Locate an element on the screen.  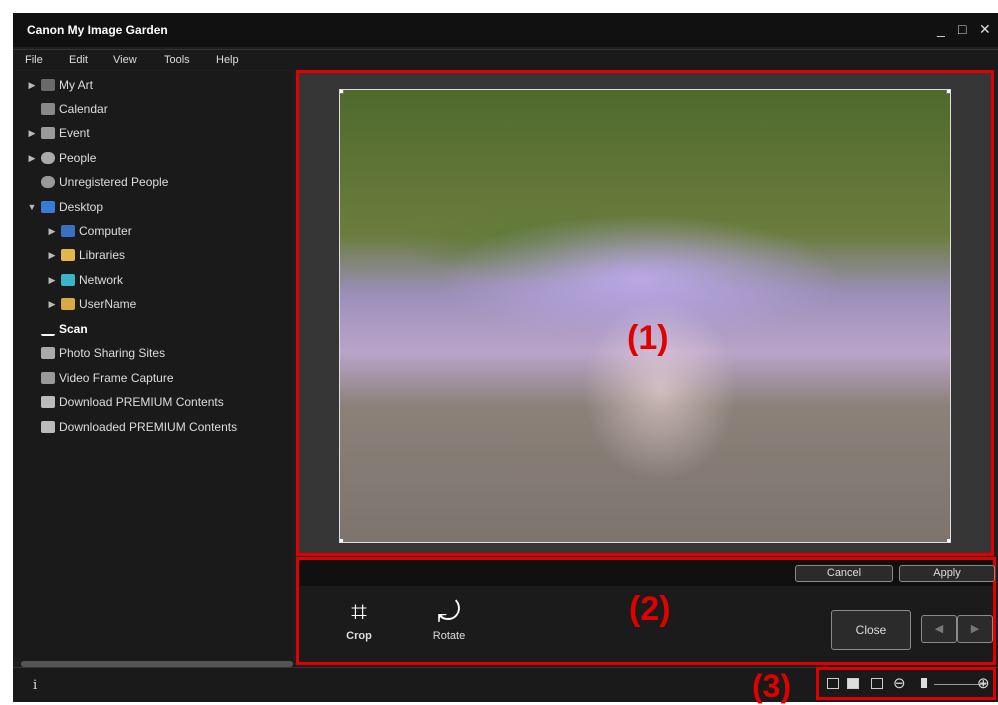
tree-item-video-frame: Video Frame Capture is located at coordinates (107, 378).